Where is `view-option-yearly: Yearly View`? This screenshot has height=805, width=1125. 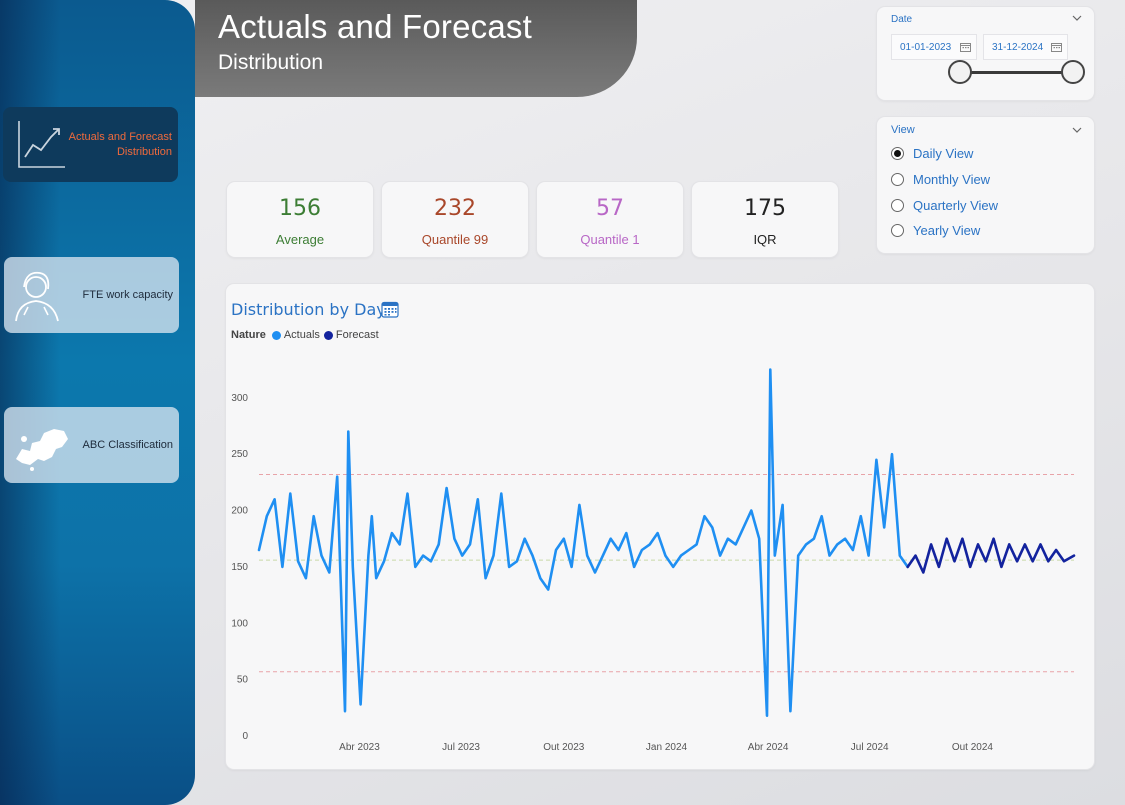 view-option-yearly: Yearly View is located at coordinates (935, 230).